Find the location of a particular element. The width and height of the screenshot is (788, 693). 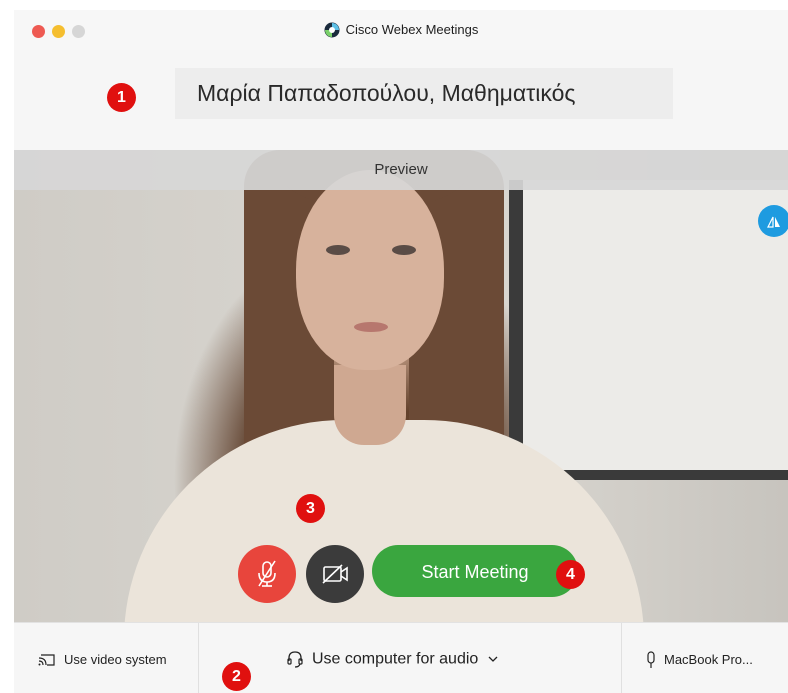

meeting-name-field: Μαρία Παπαδοπούλου, Μαθηματικός is located at coordinates (424, 93).